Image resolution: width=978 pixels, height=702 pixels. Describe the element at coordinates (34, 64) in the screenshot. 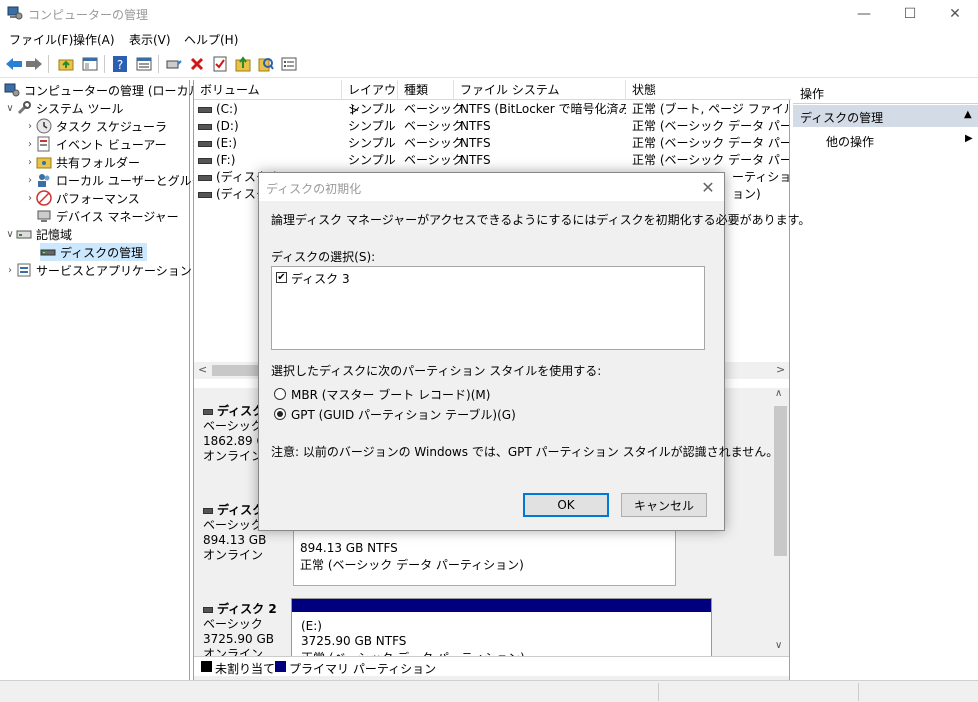

I see `forward-icon` at that location.